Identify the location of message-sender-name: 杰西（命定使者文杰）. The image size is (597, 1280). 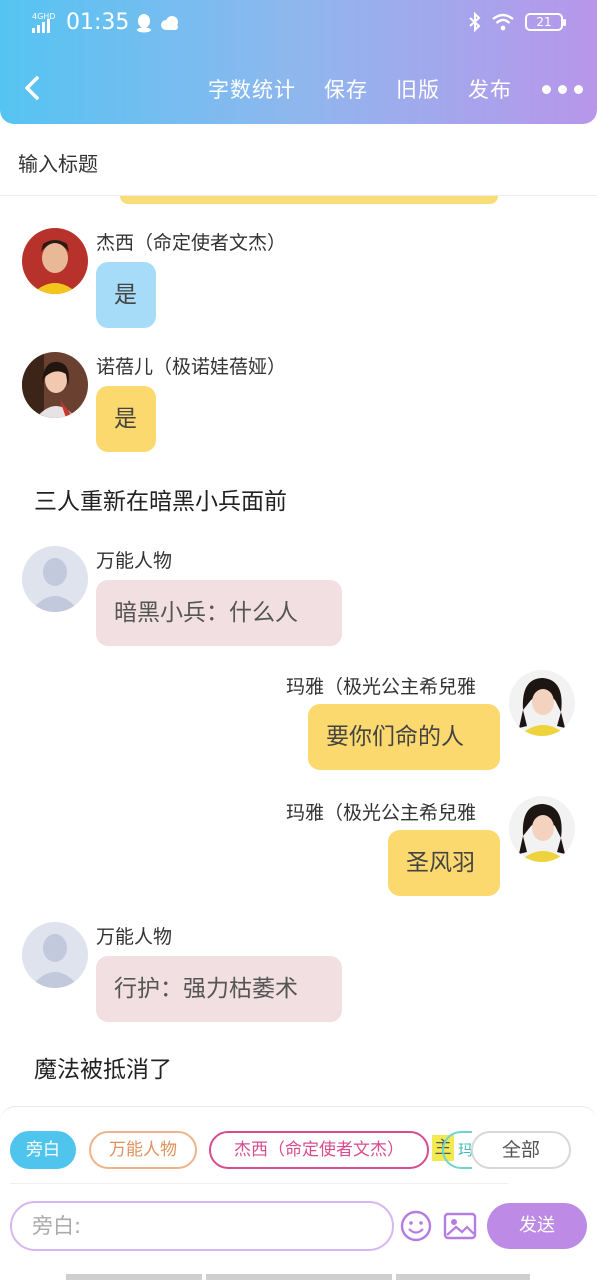
(191, 243).